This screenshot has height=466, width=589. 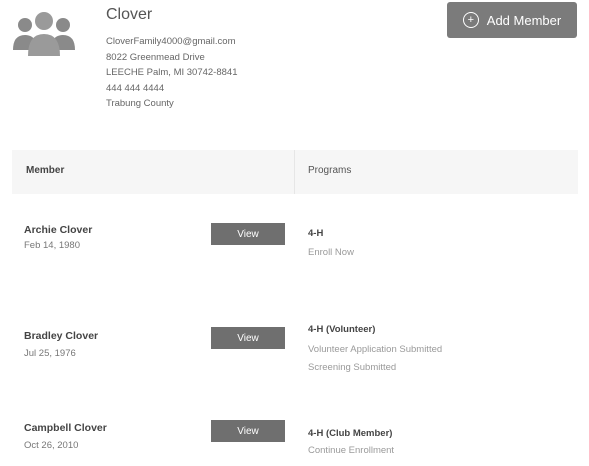 I want to click on members-table-header: Member Programs, so click(x=295, y=172).